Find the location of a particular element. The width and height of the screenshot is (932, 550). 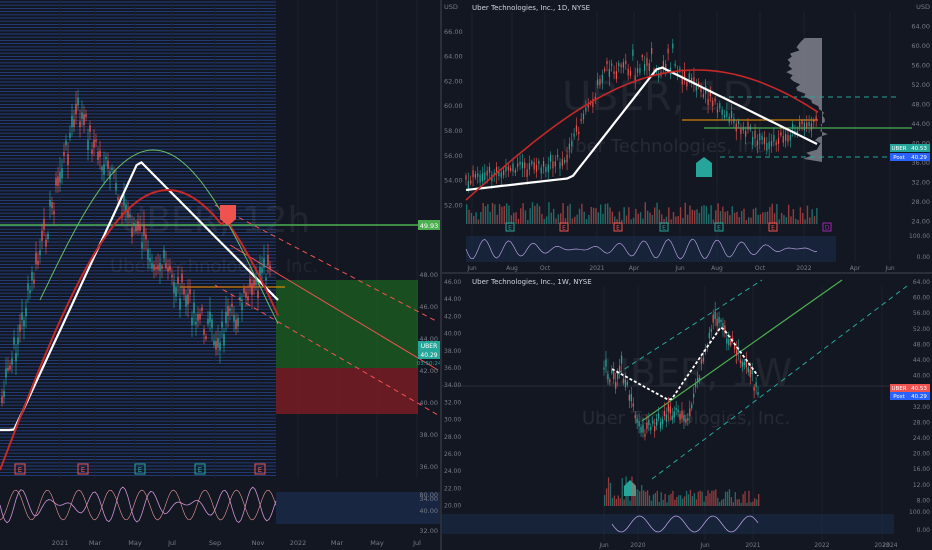

y-right-axis-label: 12.00 is located at coordinates (921, 485).